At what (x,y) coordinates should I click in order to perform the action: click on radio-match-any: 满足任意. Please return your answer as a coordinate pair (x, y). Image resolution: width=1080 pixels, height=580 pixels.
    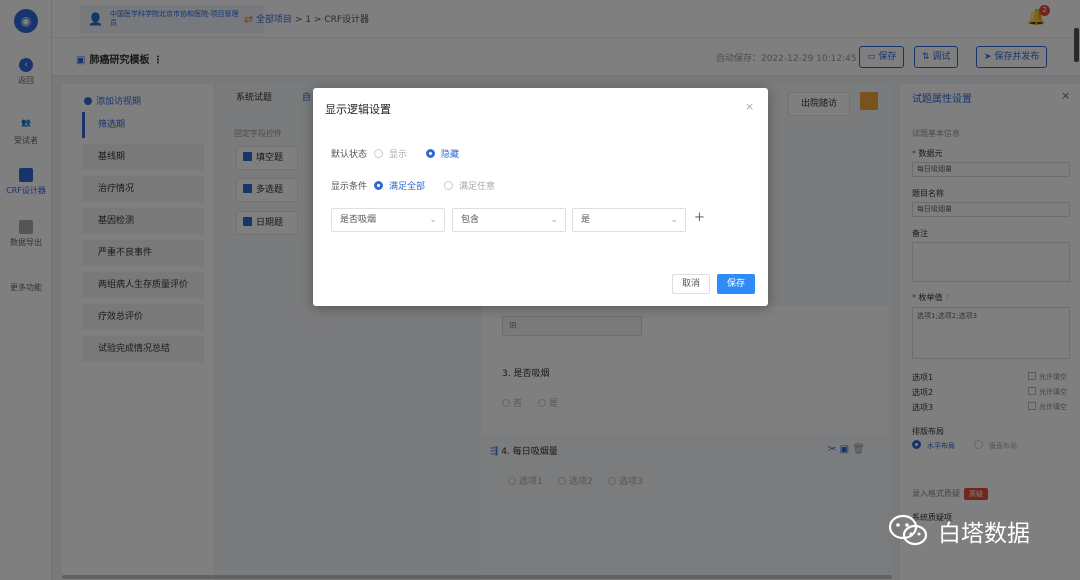
    Looking at the image, I should click on (469, 185).